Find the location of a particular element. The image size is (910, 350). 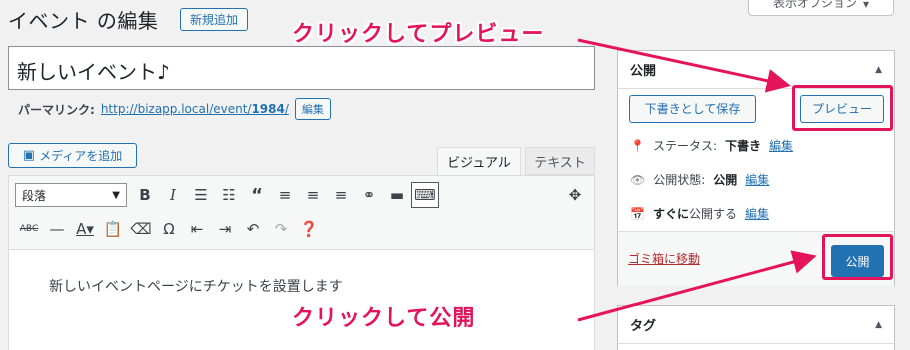

tag-box: タグ ▲ is located at coordinates (756, 327).